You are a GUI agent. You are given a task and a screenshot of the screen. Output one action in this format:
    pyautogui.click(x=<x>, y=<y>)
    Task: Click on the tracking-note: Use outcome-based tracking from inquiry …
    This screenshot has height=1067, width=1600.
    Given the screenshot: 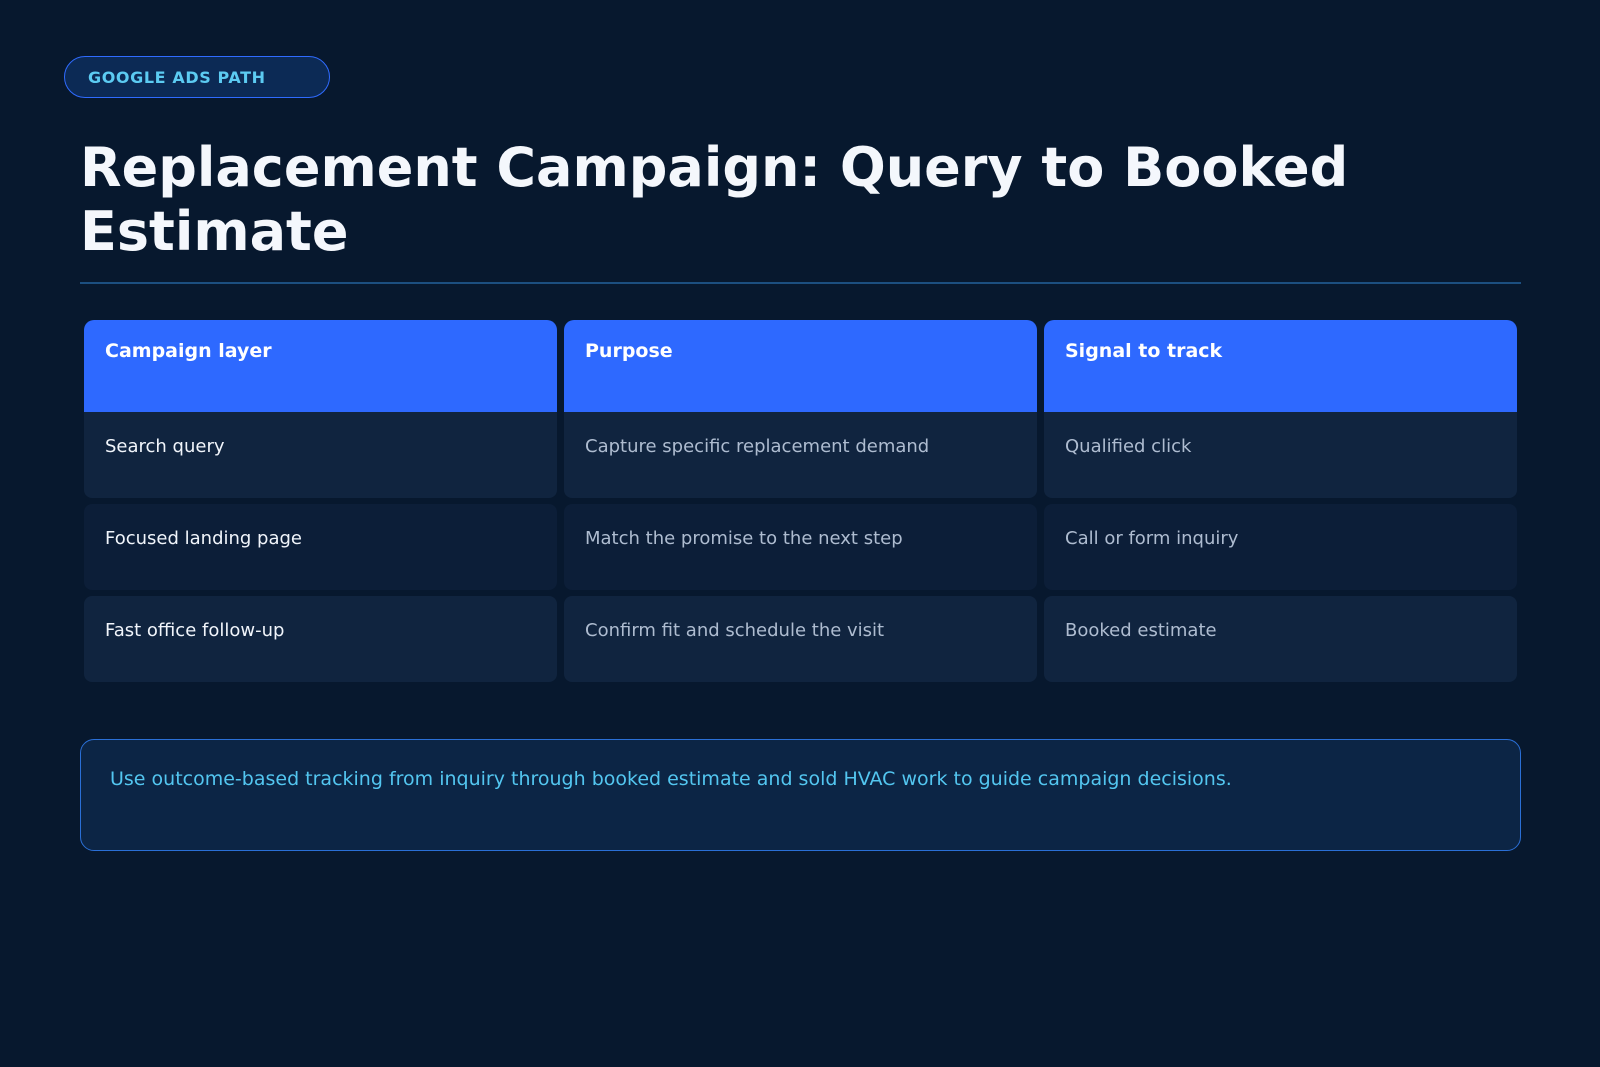 What is the action you would take?
    pyautogui.click(x=800, y=795)
    